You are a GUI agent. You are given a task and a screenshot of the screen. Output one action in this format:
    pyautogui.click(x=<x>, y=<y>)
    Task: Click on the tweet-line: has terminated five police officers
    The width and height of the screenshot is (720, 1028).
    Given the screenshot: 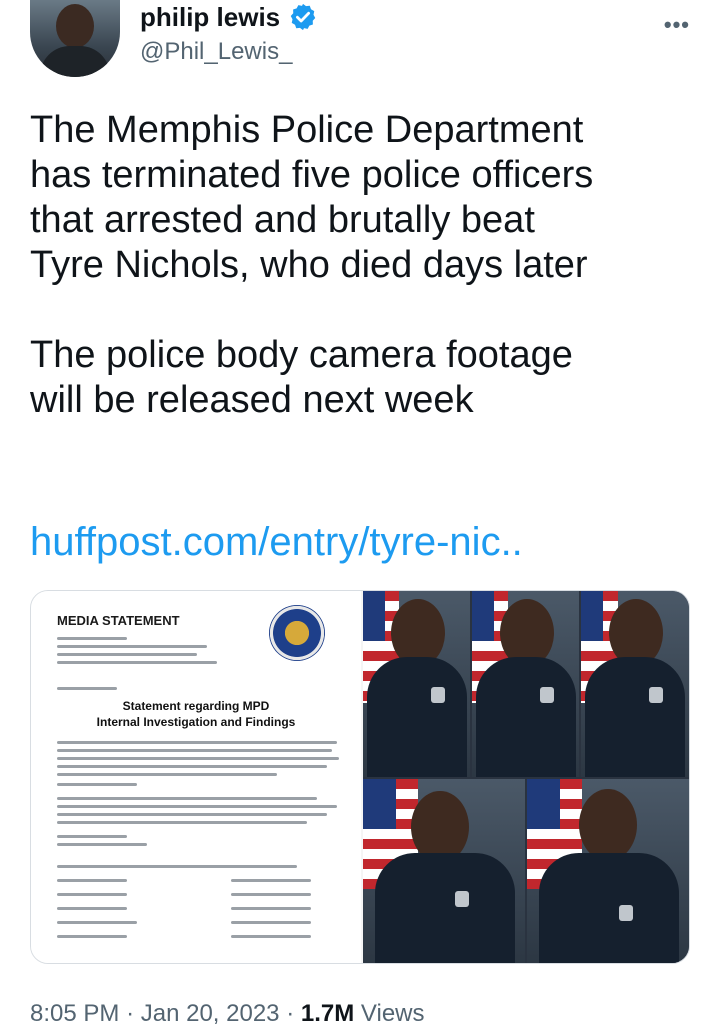 What is the action you would take?
    pyautogui.click(x=312, y=175)
    